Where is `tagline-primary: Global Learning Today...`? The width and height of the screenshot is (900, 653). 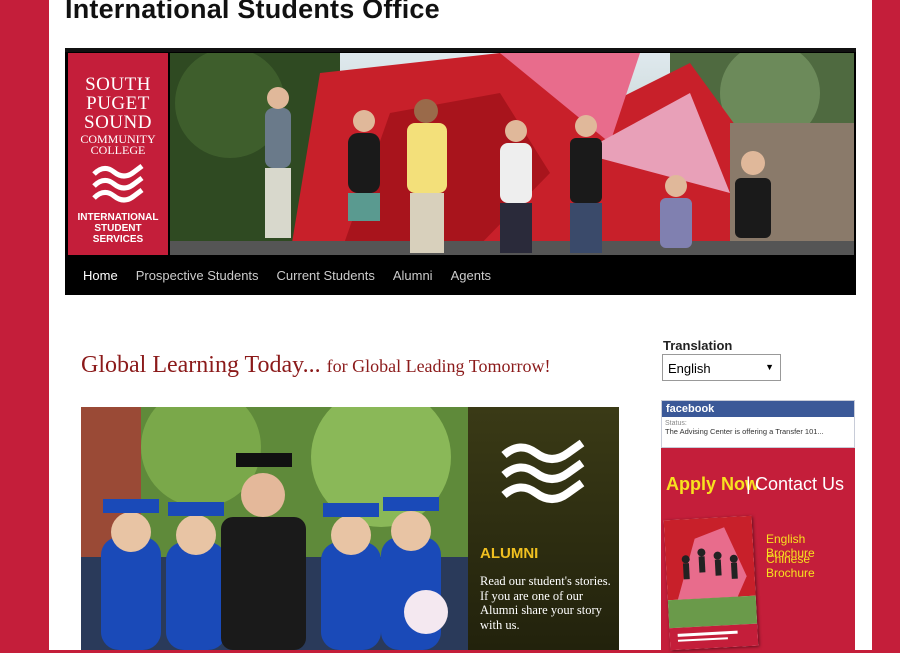
tagline-primary: Global Learning Today... is located at coordinates (201, 365).